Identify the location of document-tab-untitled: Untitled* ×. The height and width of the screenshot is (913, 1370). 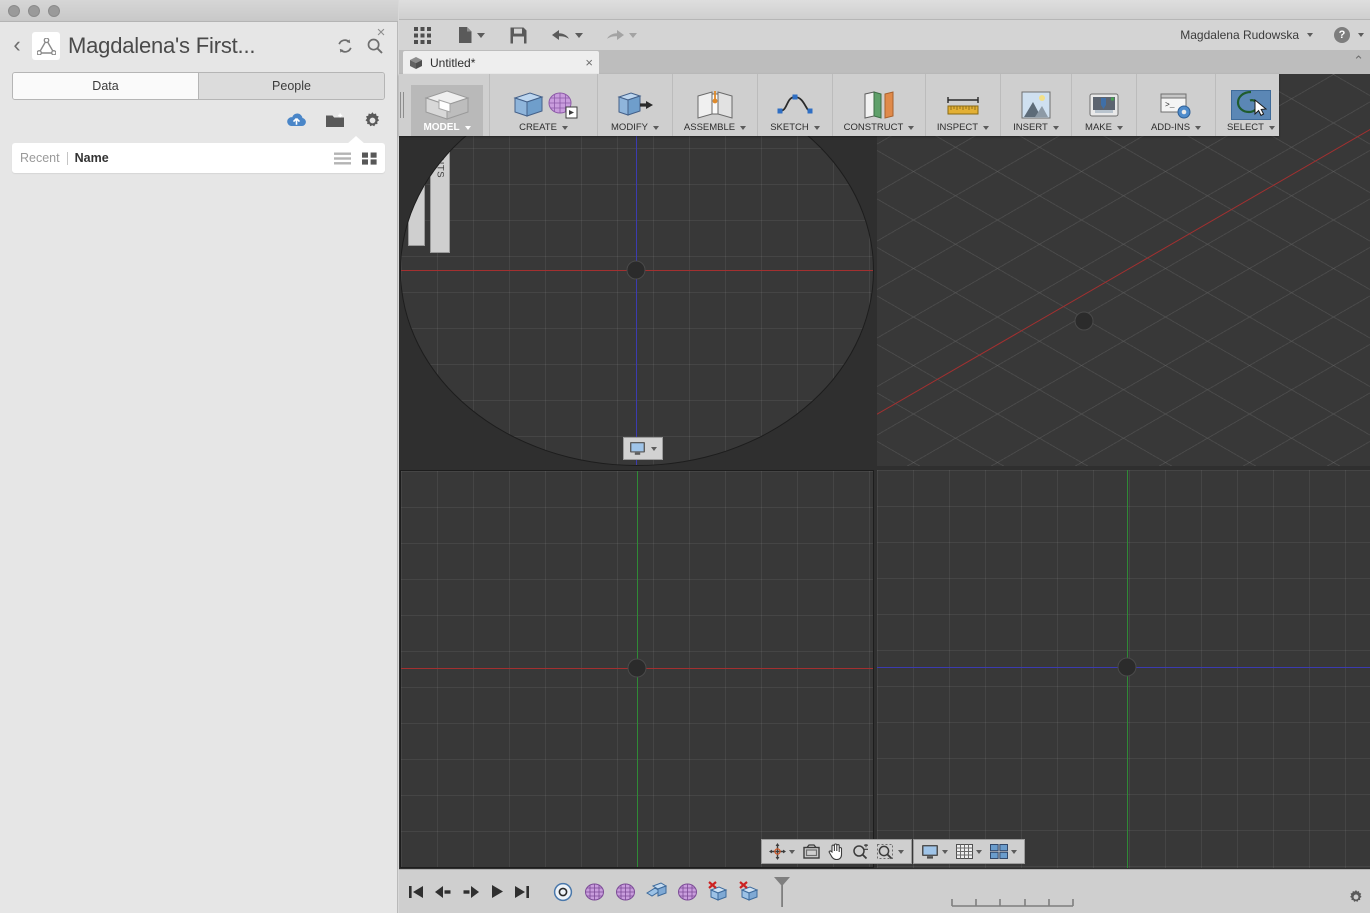
(501, 62).